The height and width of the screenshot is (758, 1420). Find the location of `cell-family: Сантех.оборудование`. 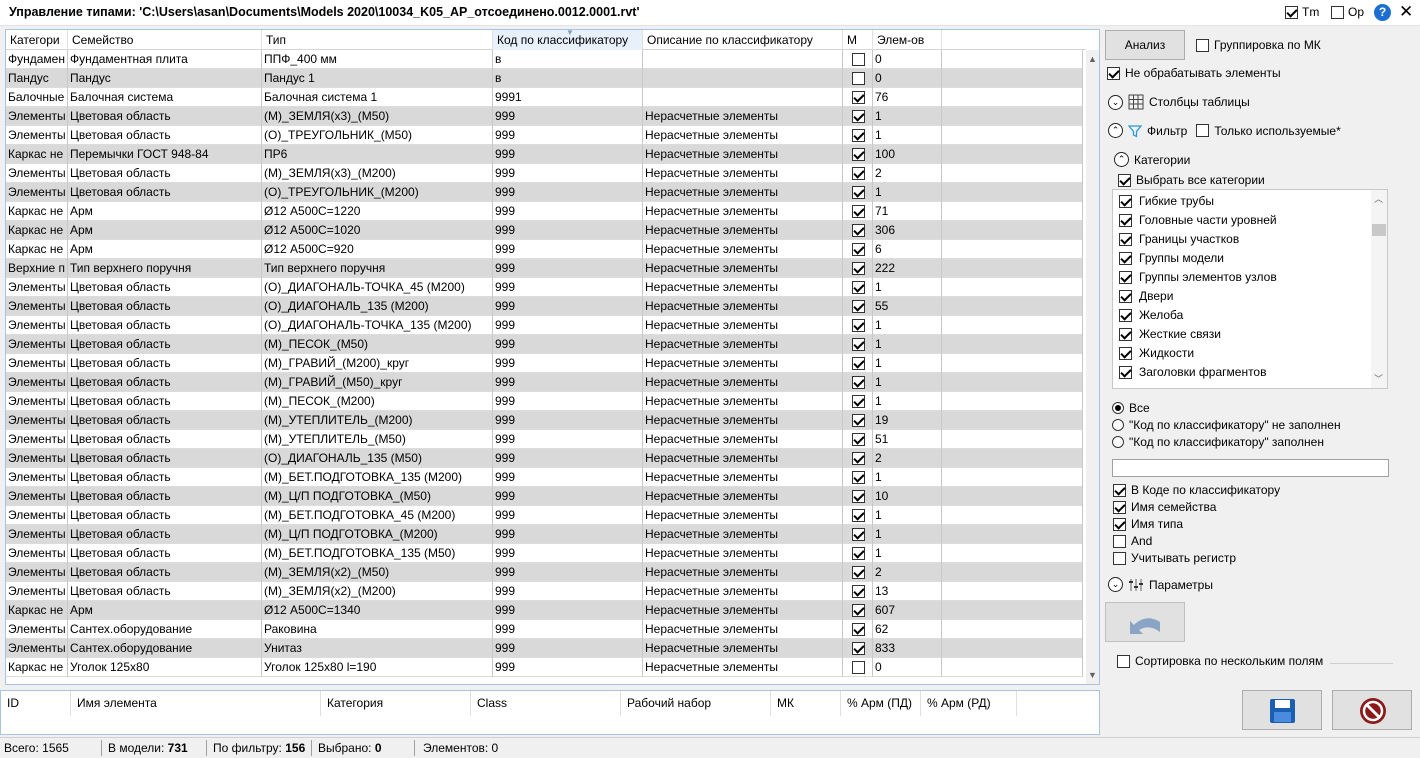

cell-family: Сантех.оборудование is located at coordinates (165, 629).